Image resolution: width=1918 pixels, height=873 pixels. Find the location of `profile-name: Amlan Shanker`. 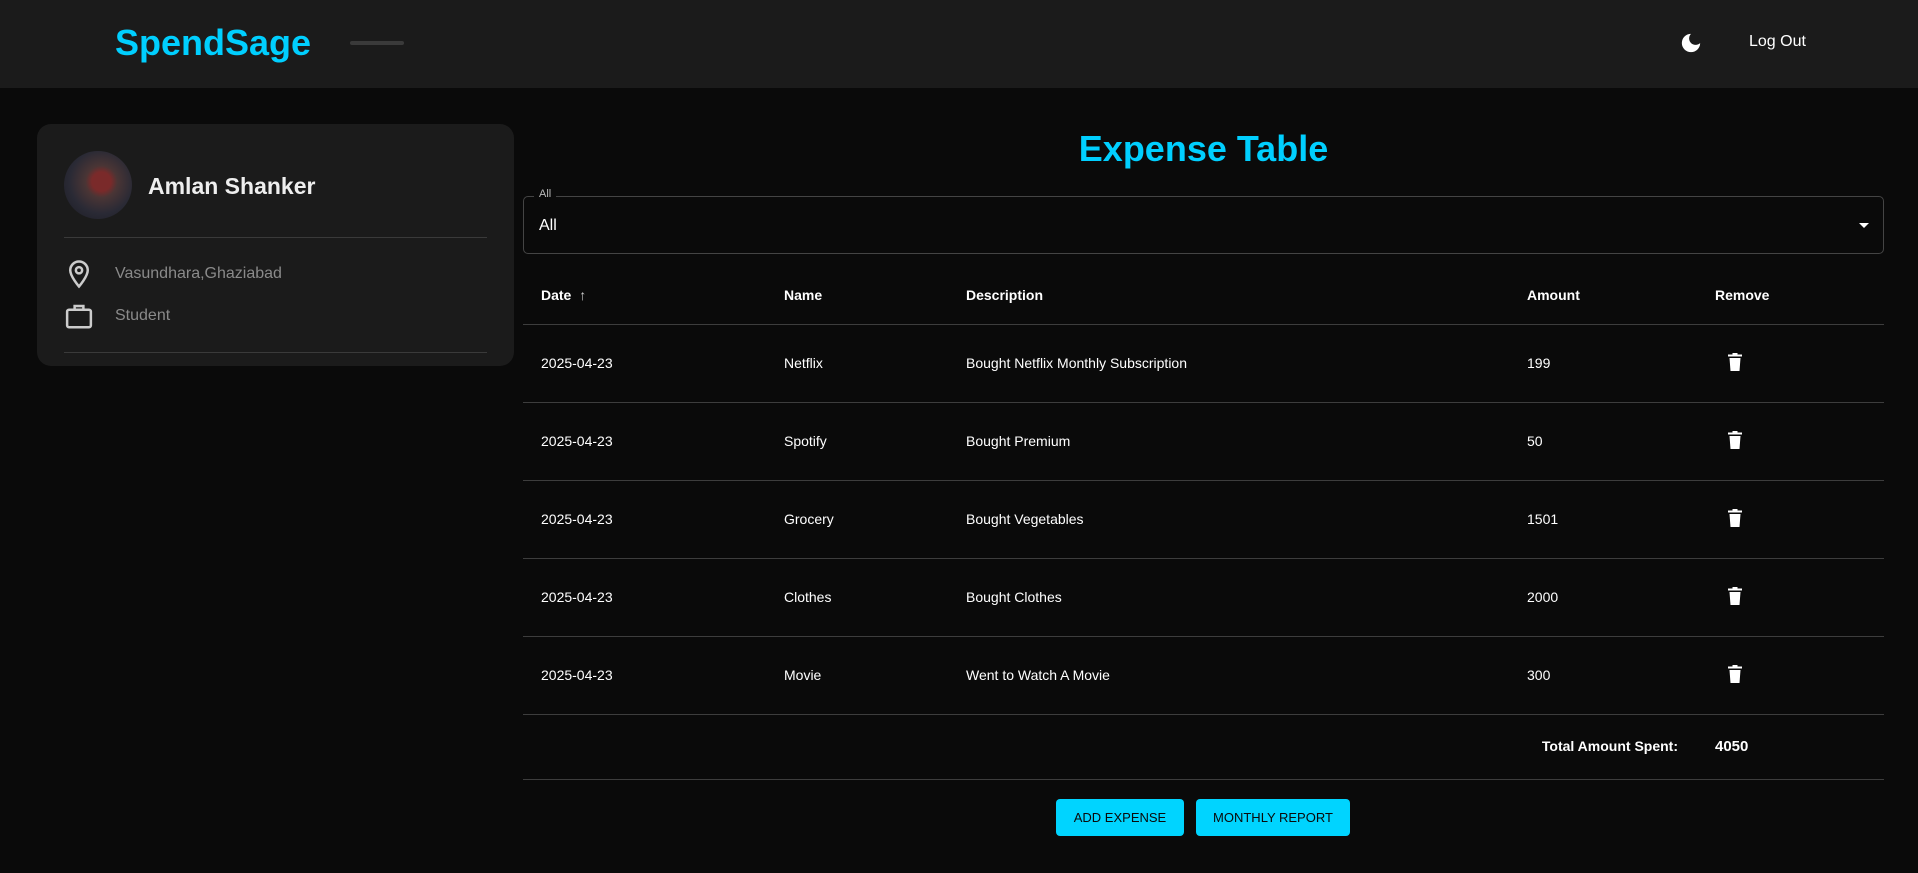

profile-name: Amlan Shanker is located at coordinates (232, 186).